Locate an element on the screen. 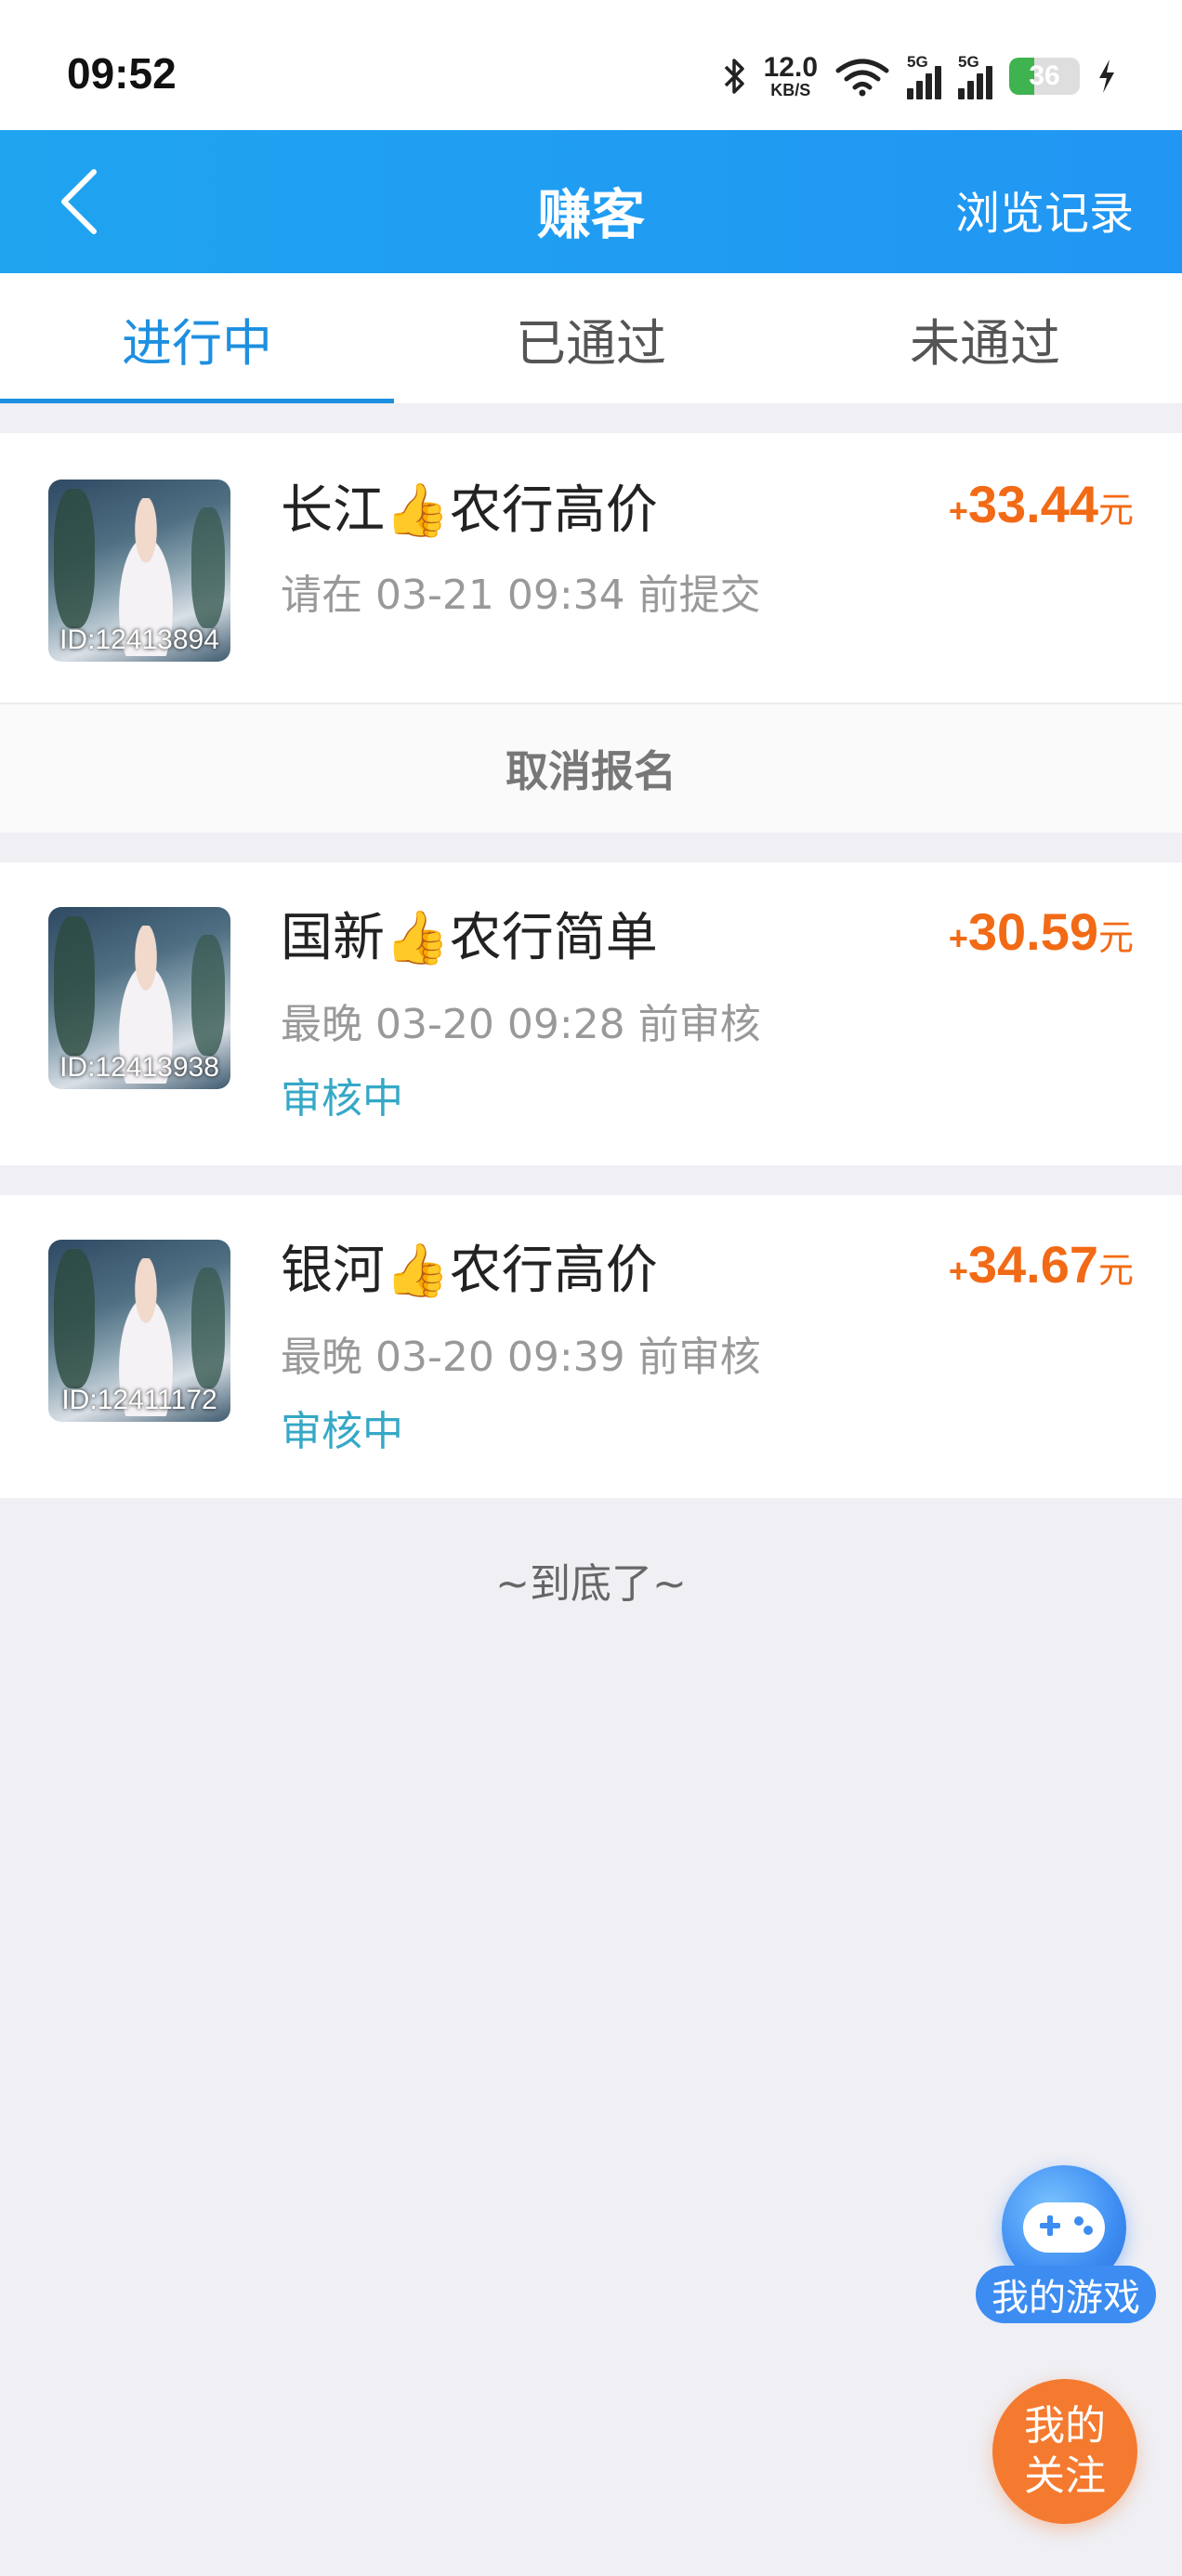 This screenshot has width=1182, height=2576. bluetooth-icon is located at coordinates (734, 76).